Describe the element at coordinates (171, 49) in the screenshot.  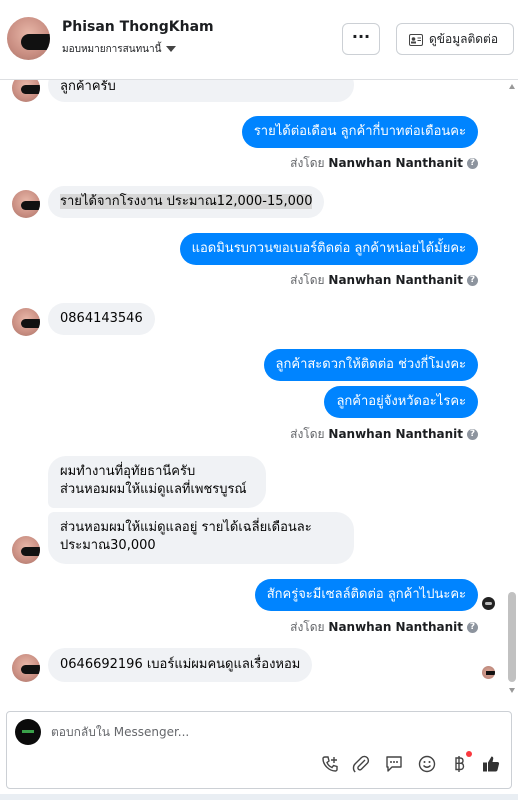
I see `caret-down-icon` at that location.